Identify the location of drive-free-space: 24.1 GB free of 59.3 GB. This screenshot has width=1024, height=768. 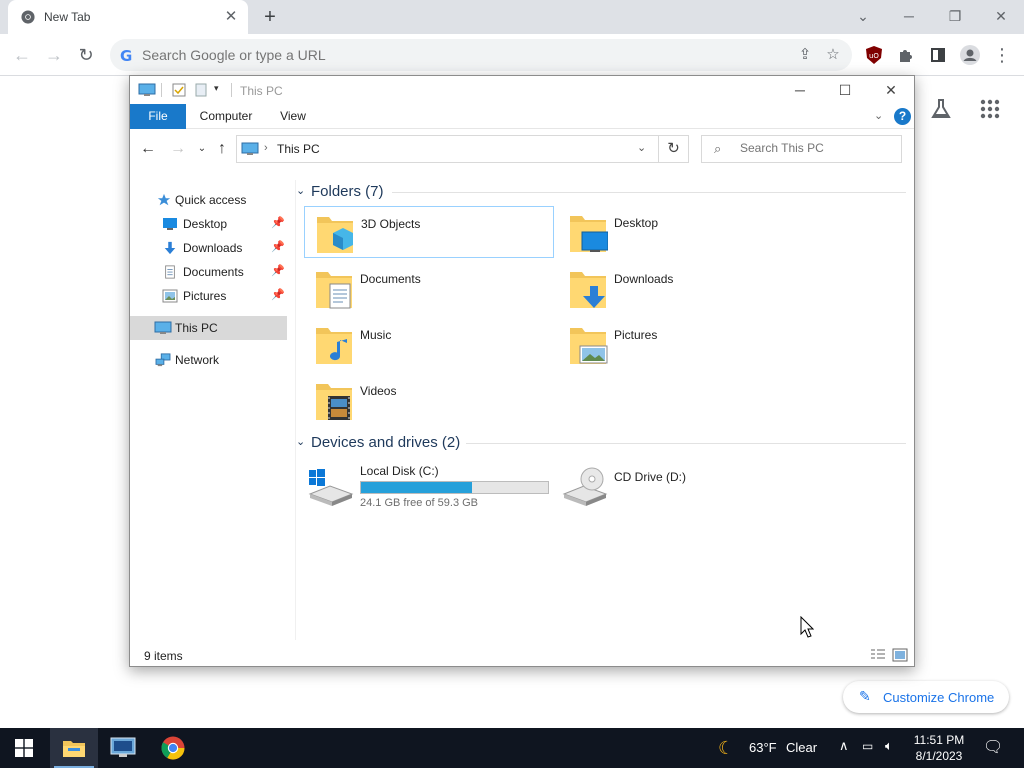
(419, 503).